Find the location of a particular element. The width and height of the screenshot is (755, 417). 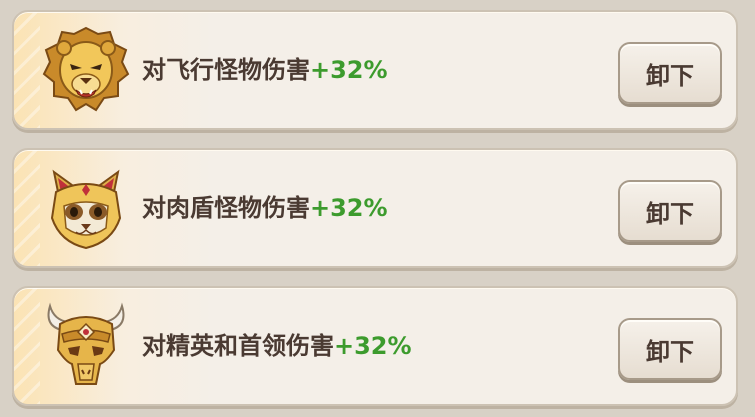

cat-mask-icon is located at coordinates (86, 209).